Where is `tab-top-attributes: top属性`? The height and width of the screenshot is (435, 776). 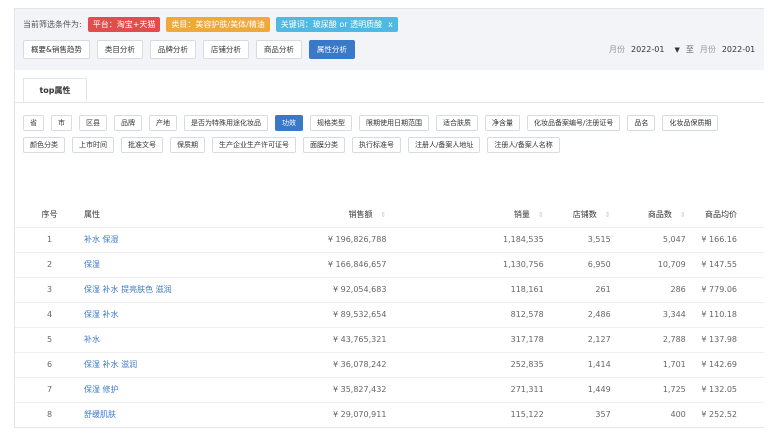 tab-top-attributes: top属性 is located at coordinates (55, 90).